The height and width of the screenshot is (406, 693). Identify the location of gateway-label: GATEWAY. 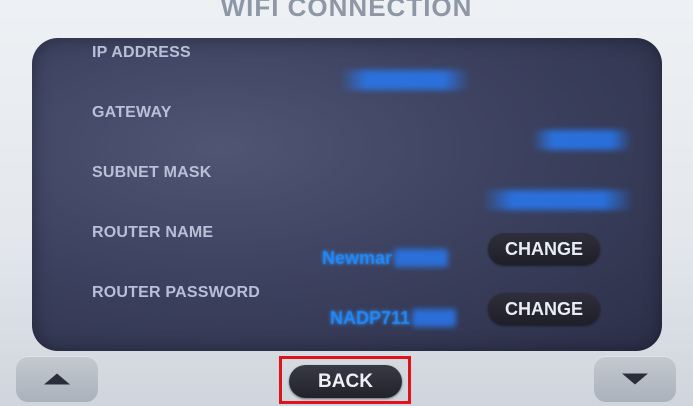
(132, 112).